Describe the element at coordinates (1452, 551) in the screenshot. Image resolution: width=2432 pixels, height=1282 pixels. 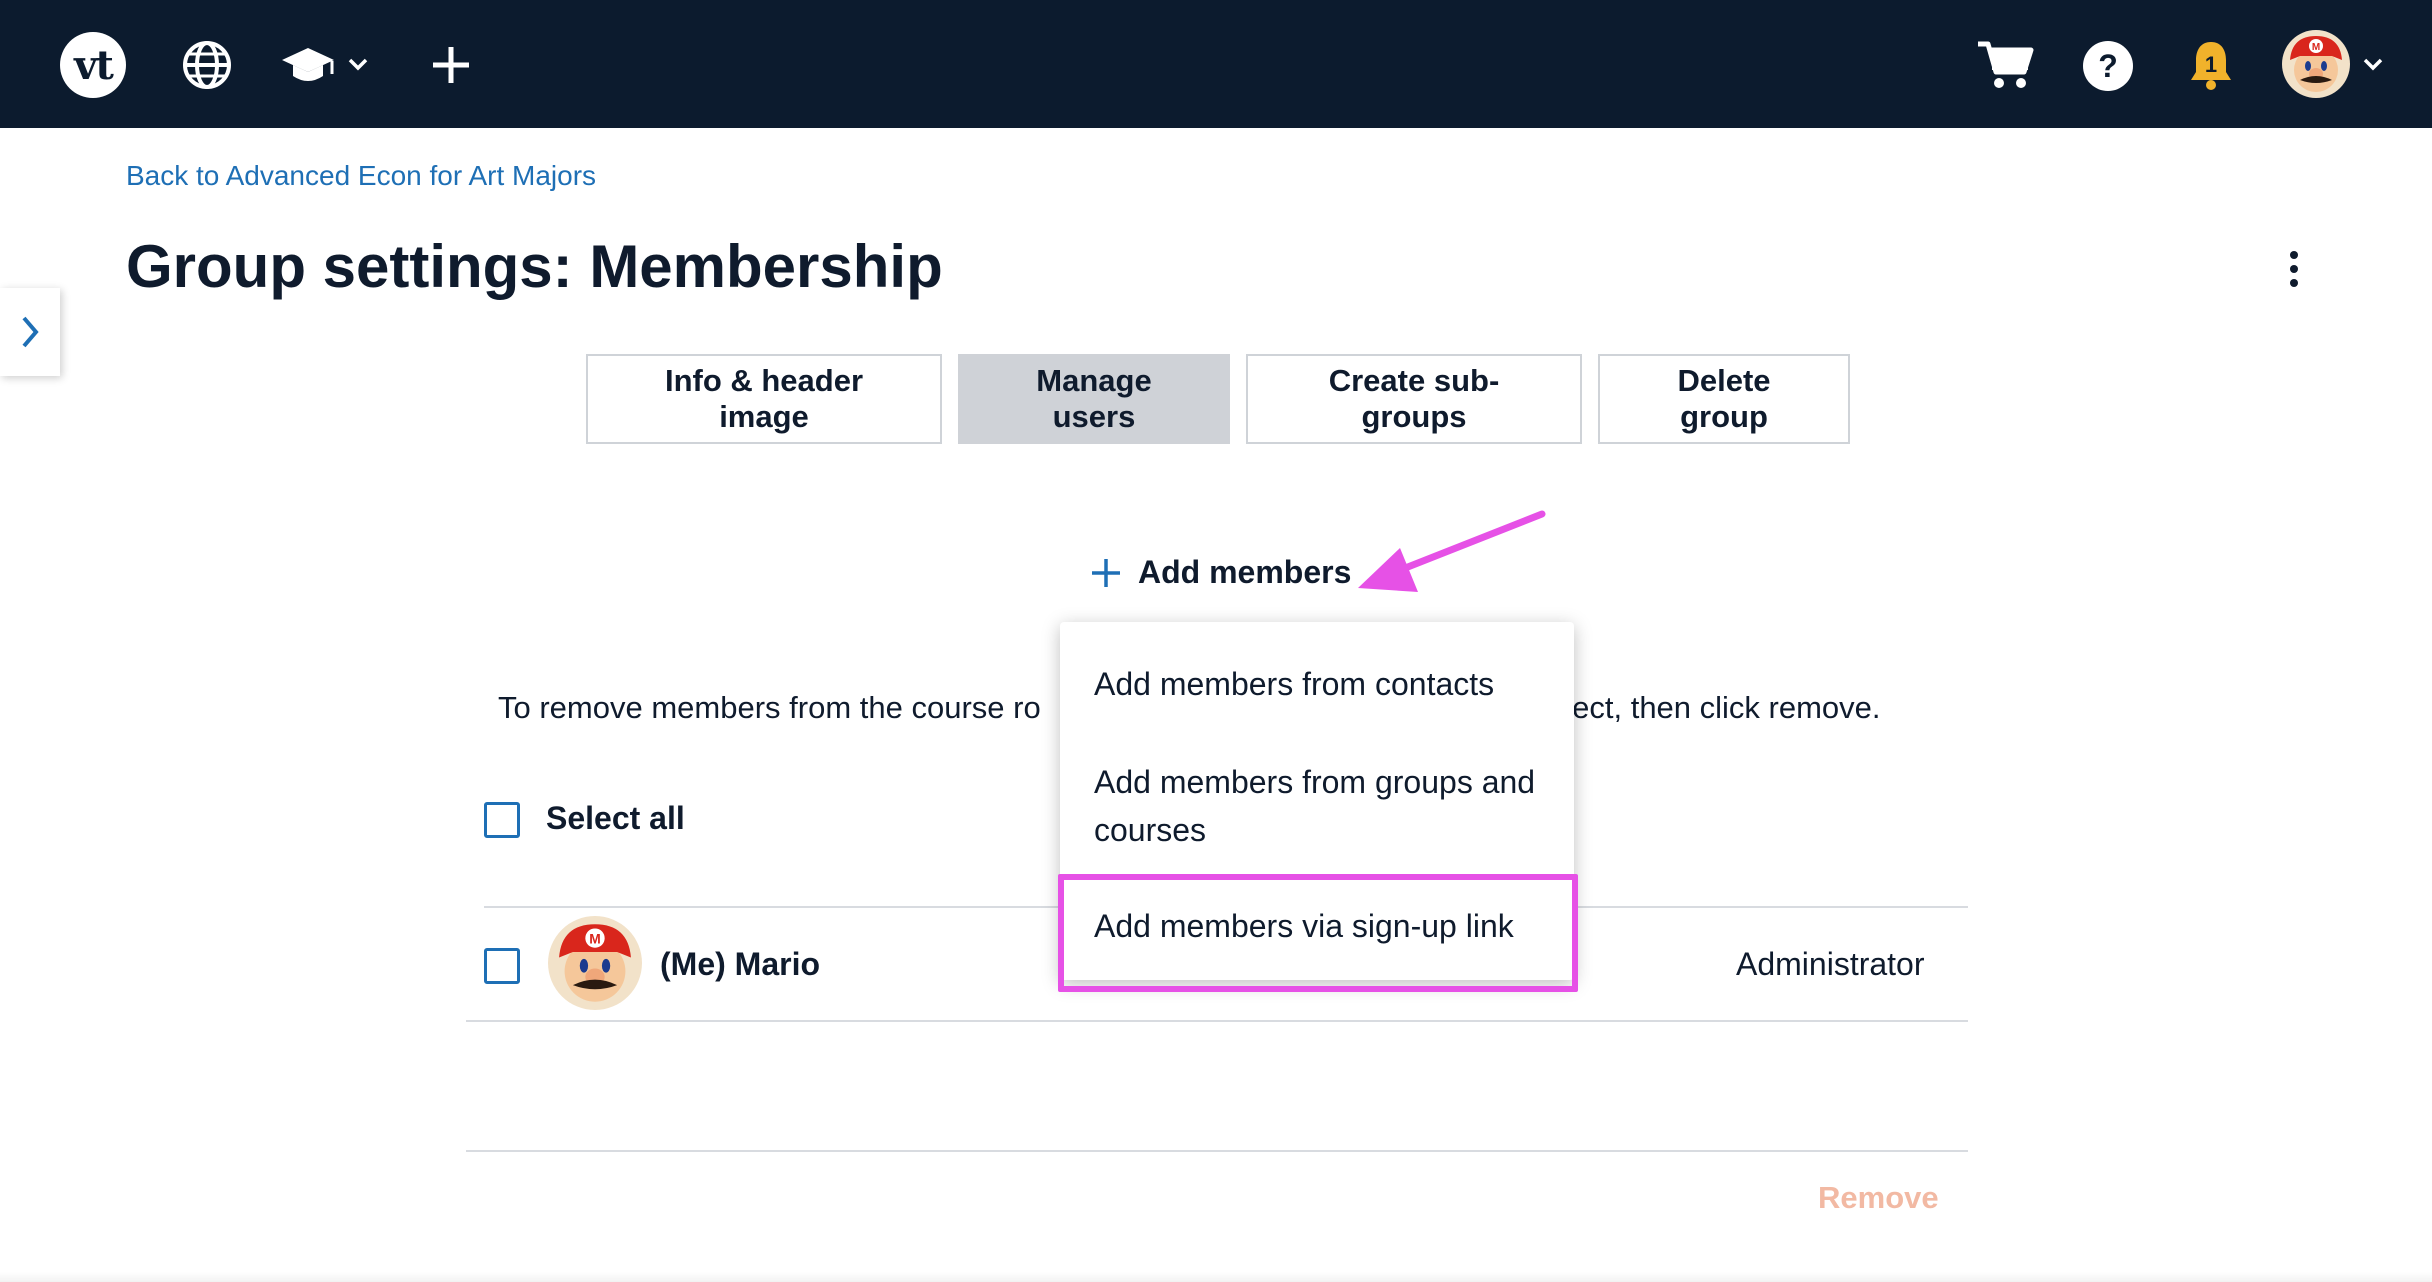
I see `annotation-arrow-icon` at that location.